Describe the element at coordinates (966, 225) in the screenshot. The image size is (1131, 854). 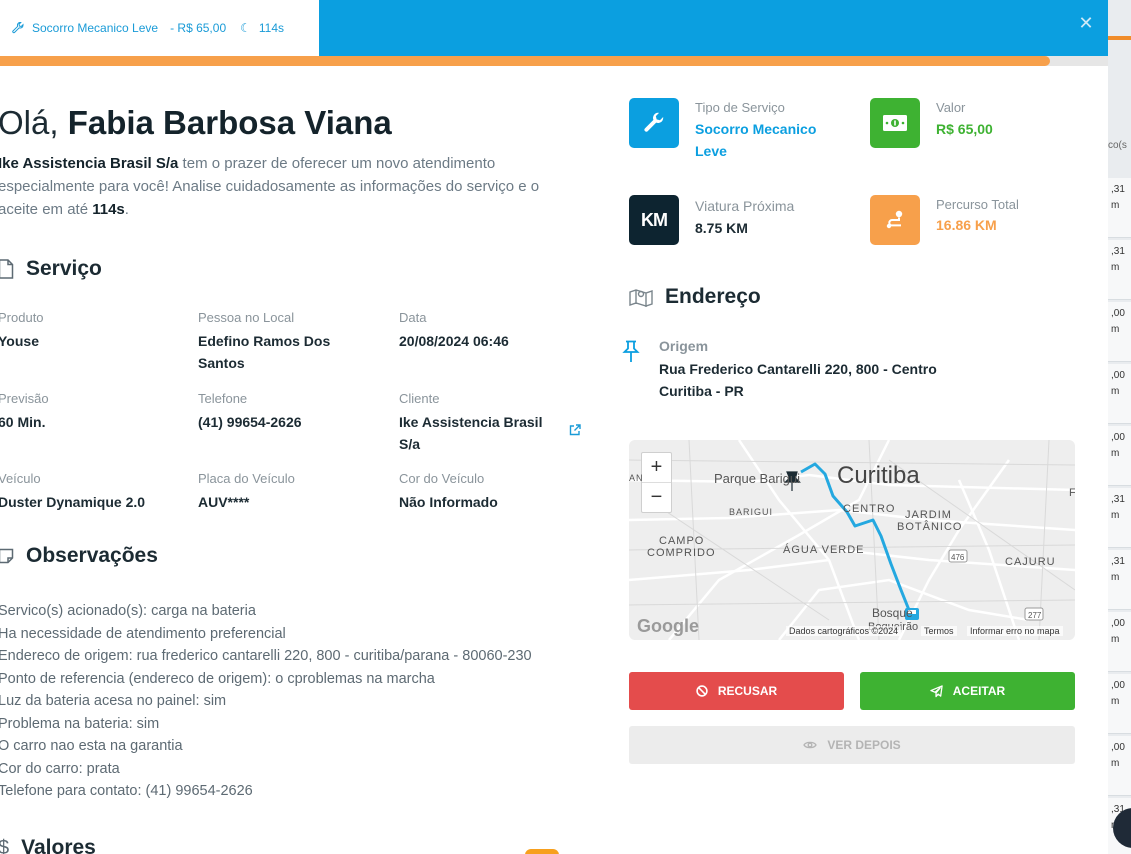
I see `percurso-value: 16.86 KM` at that location.